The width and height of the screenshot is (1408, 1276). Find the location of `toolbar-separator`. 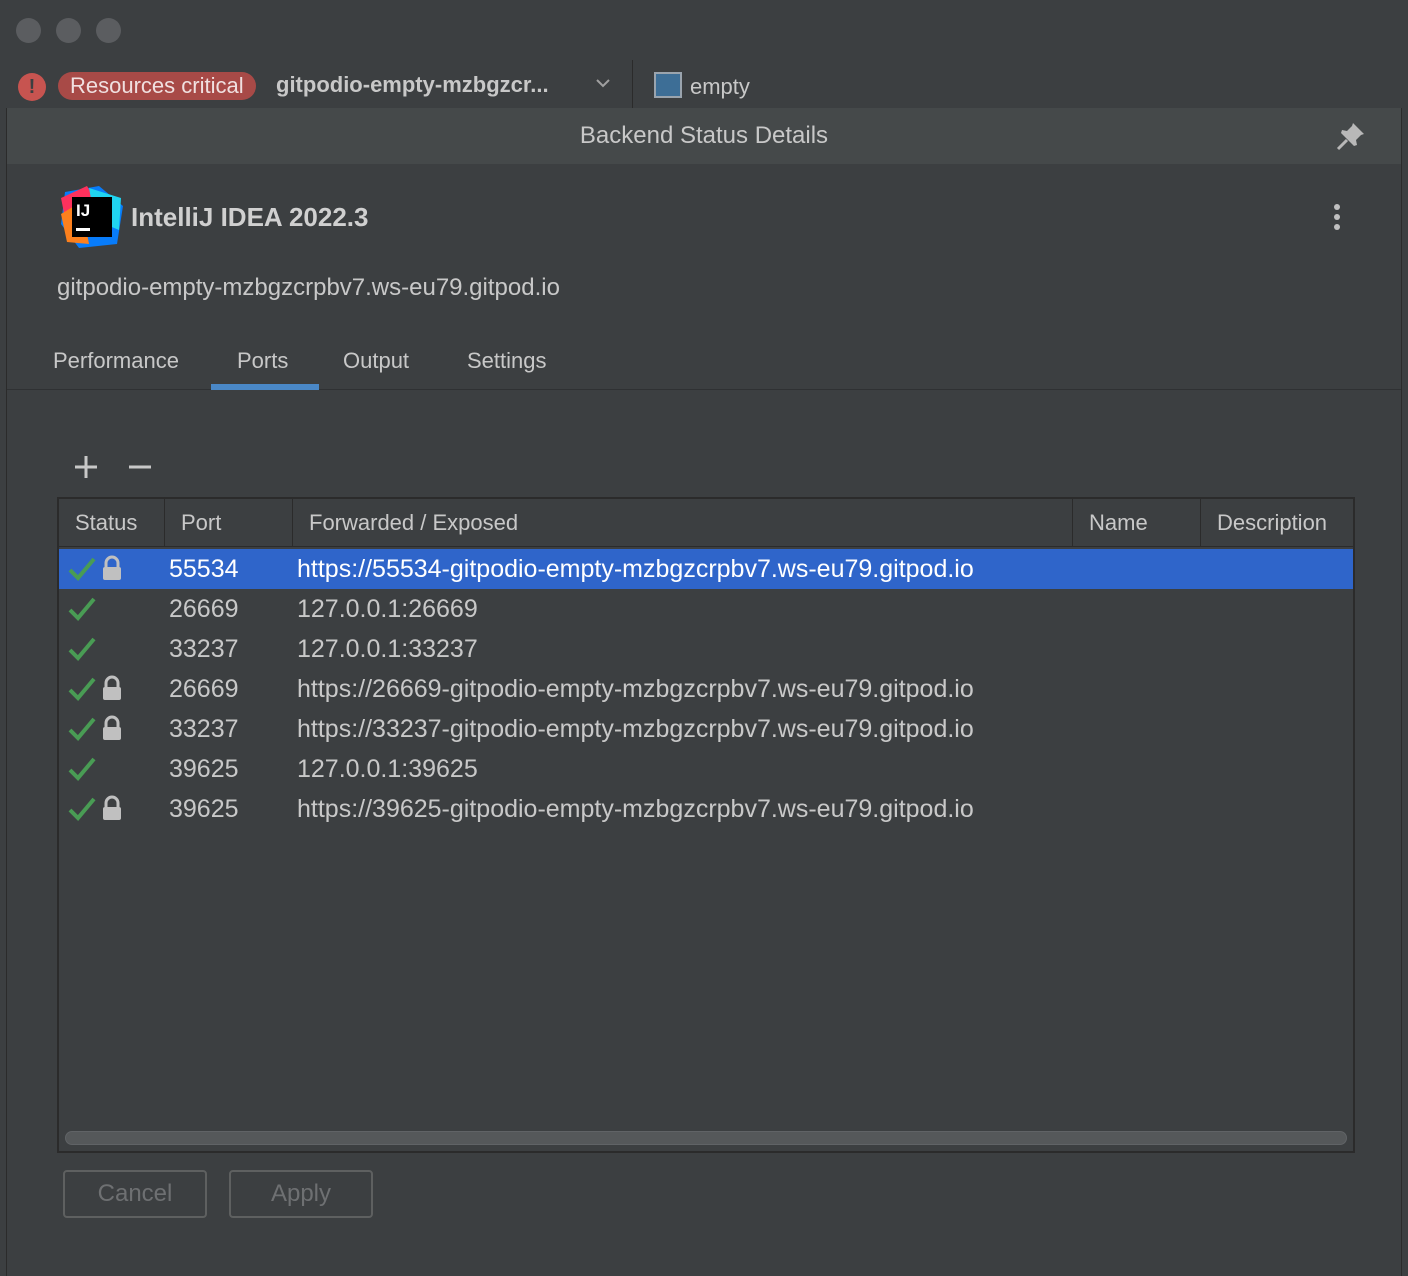

toolbar-separator is located at coordinates (632, 84).